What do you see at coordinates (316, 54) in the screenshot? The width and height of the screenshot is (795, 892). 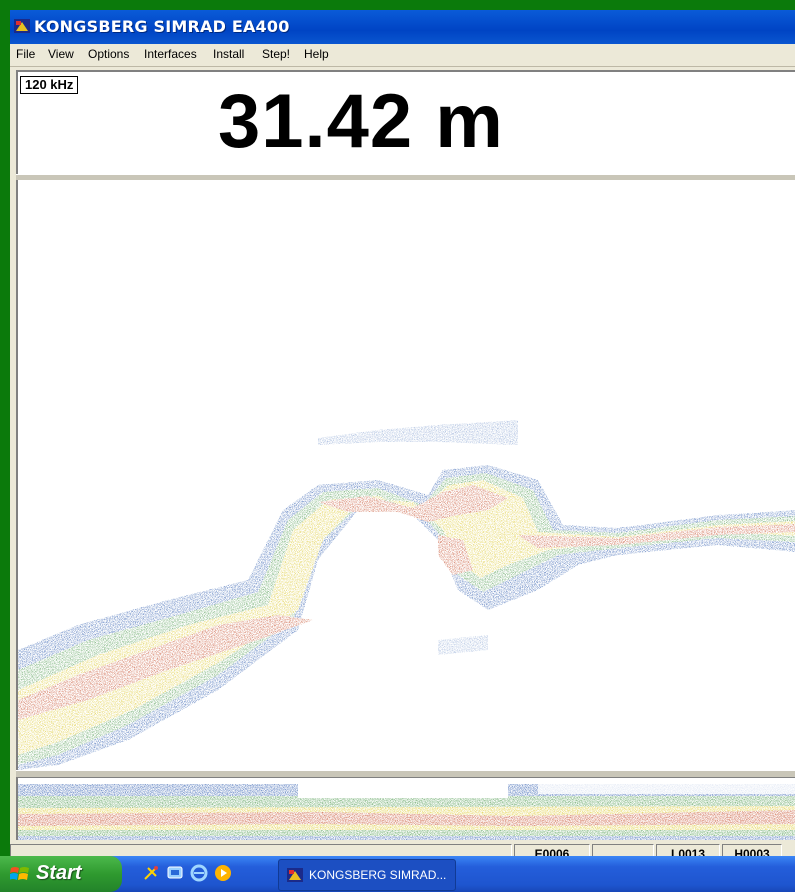 I see `menu-help: Help` at bounding box center [316, 54].